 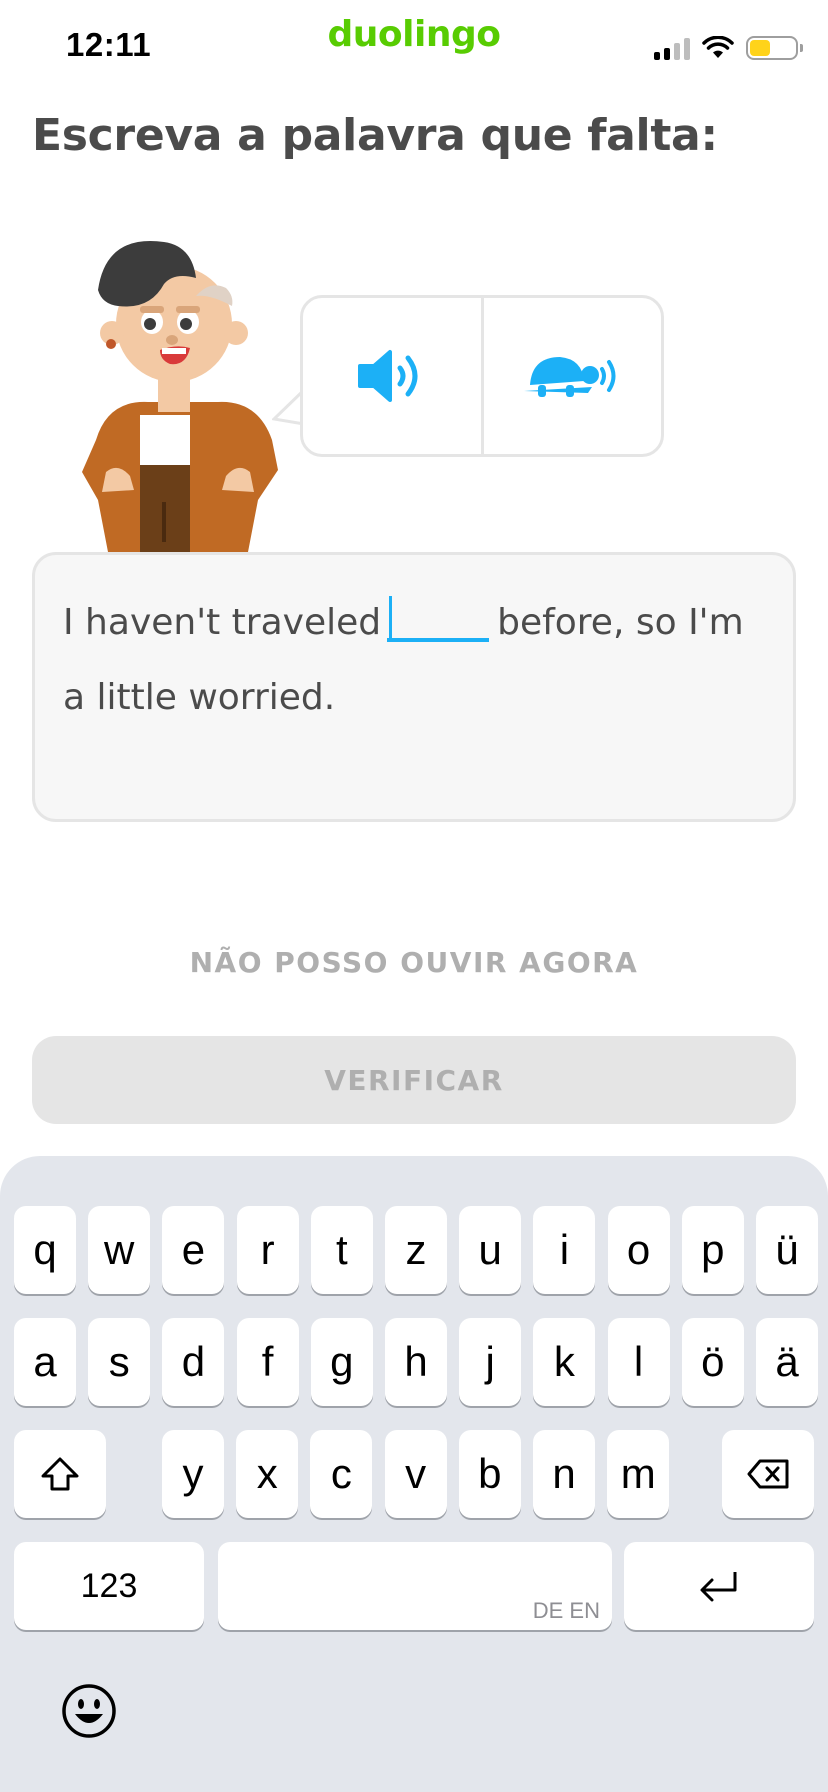 What do you see at coordinates (387, 376) in the screenshot?
I see `speaker-icon` at bounding box center [387, 376].